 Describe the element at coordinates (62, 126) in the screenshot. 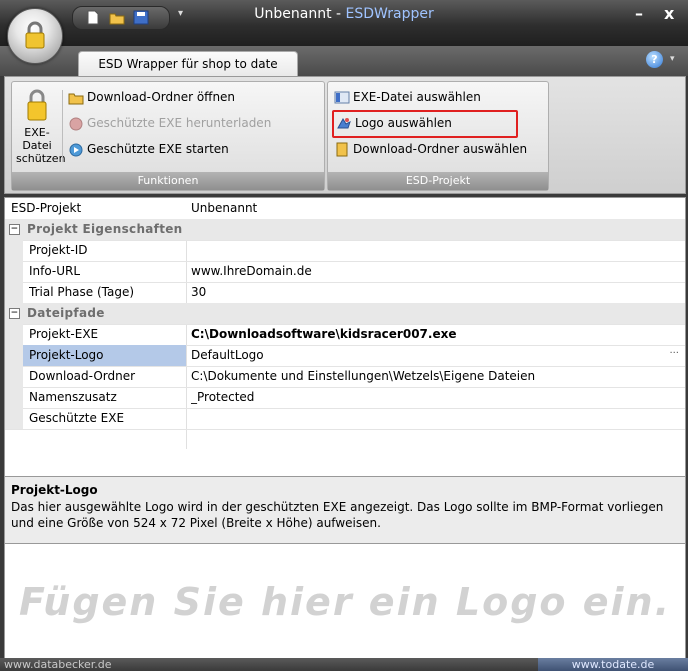

I see `group-separator` at that location.